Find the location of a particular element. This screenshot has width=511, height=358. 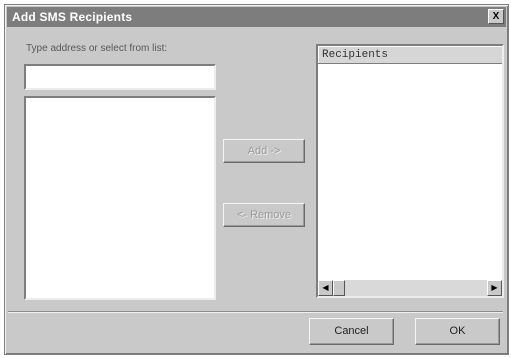

scroll-thumb is located at coordinates (339, 288).